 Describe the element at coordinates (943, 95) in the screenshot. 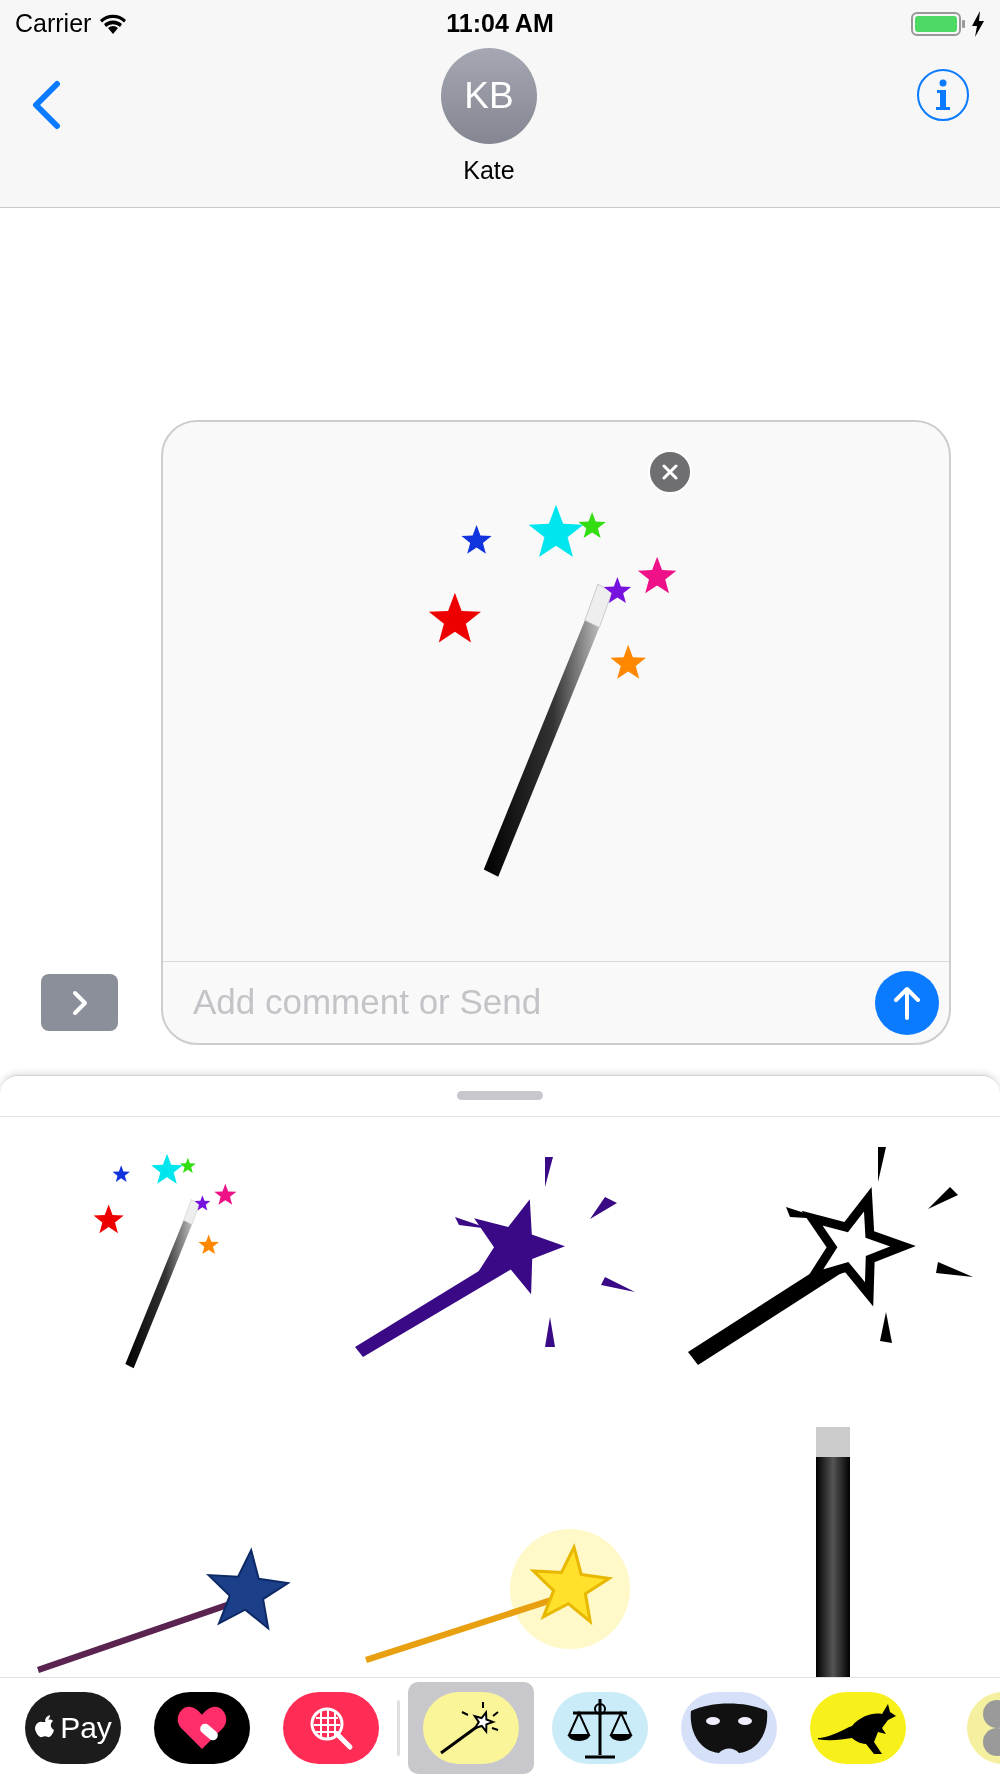

I see `info-icon` at that location.